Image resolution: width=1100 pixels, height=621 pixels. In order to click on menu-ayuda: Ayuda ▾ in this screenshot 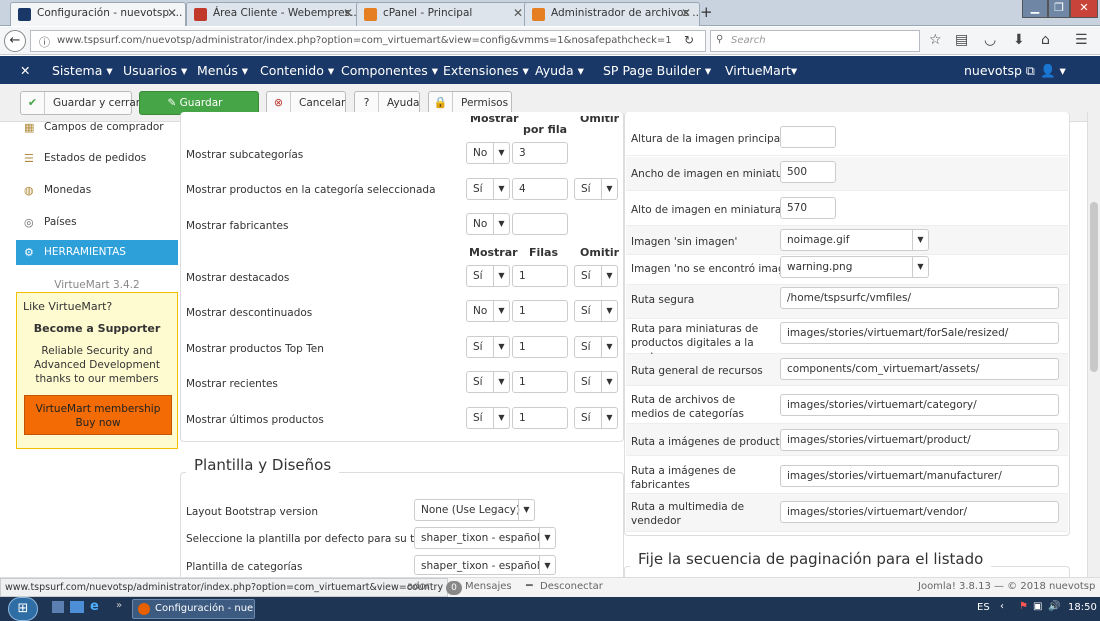, I will do `click(559, 70)`.